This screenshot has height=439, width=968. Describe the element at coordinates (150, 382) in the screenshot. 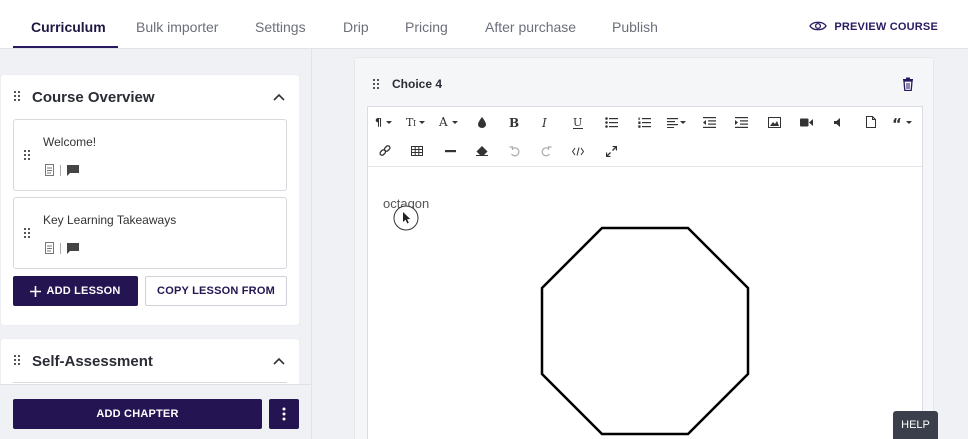

I see `lesson-list-edge` at that location.